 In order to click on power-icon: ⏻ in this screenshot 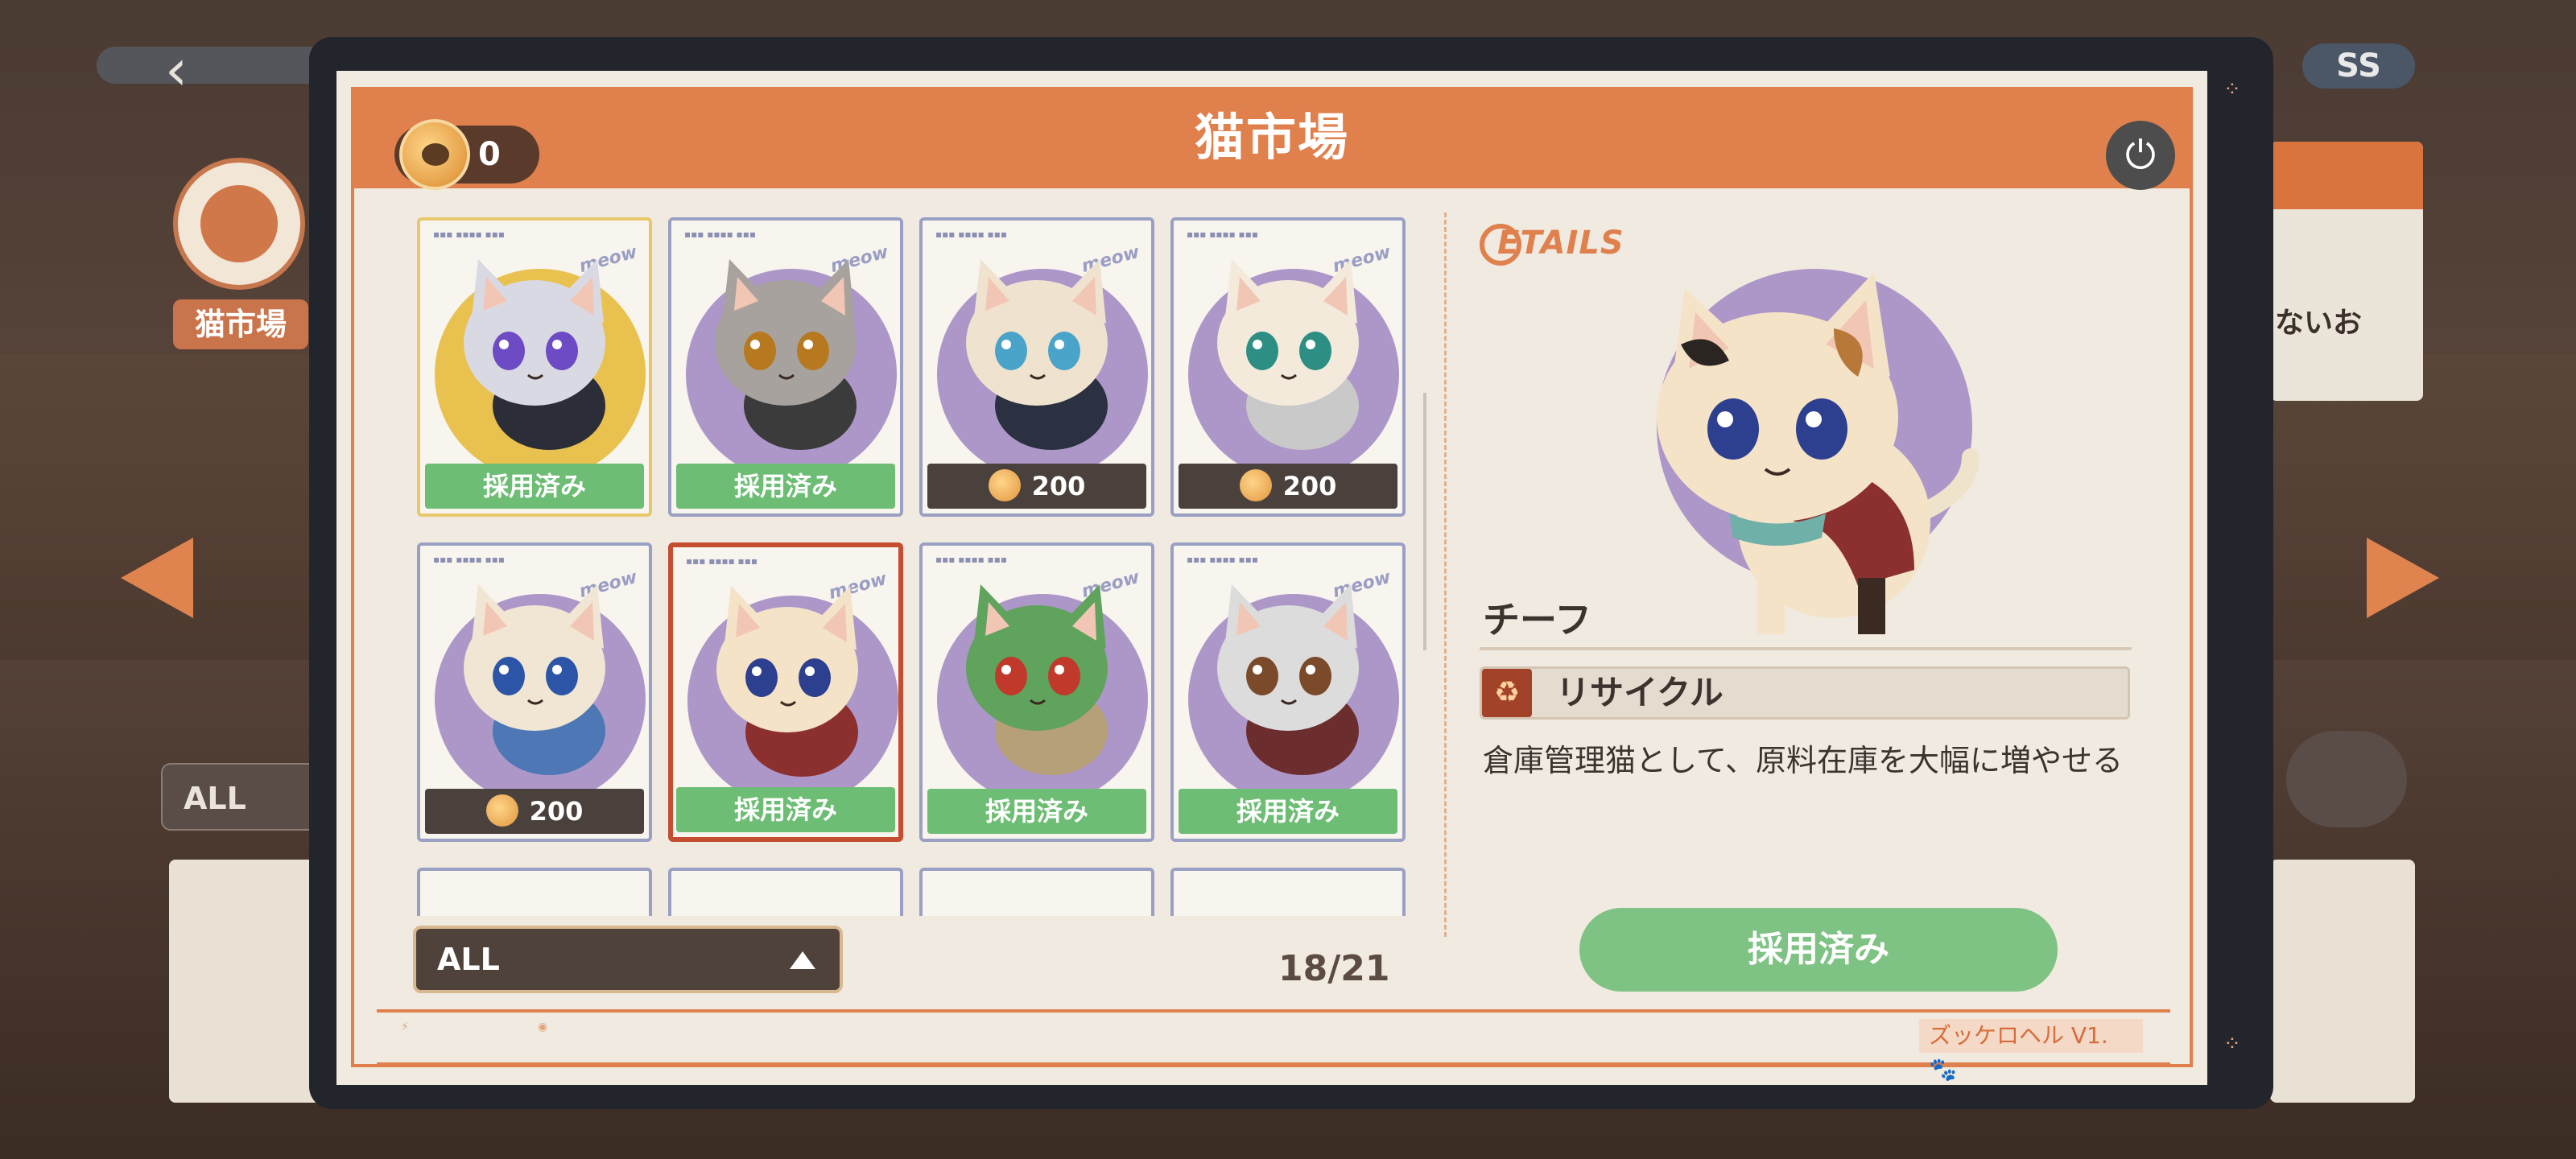, I will do `click(2140, 155)`.